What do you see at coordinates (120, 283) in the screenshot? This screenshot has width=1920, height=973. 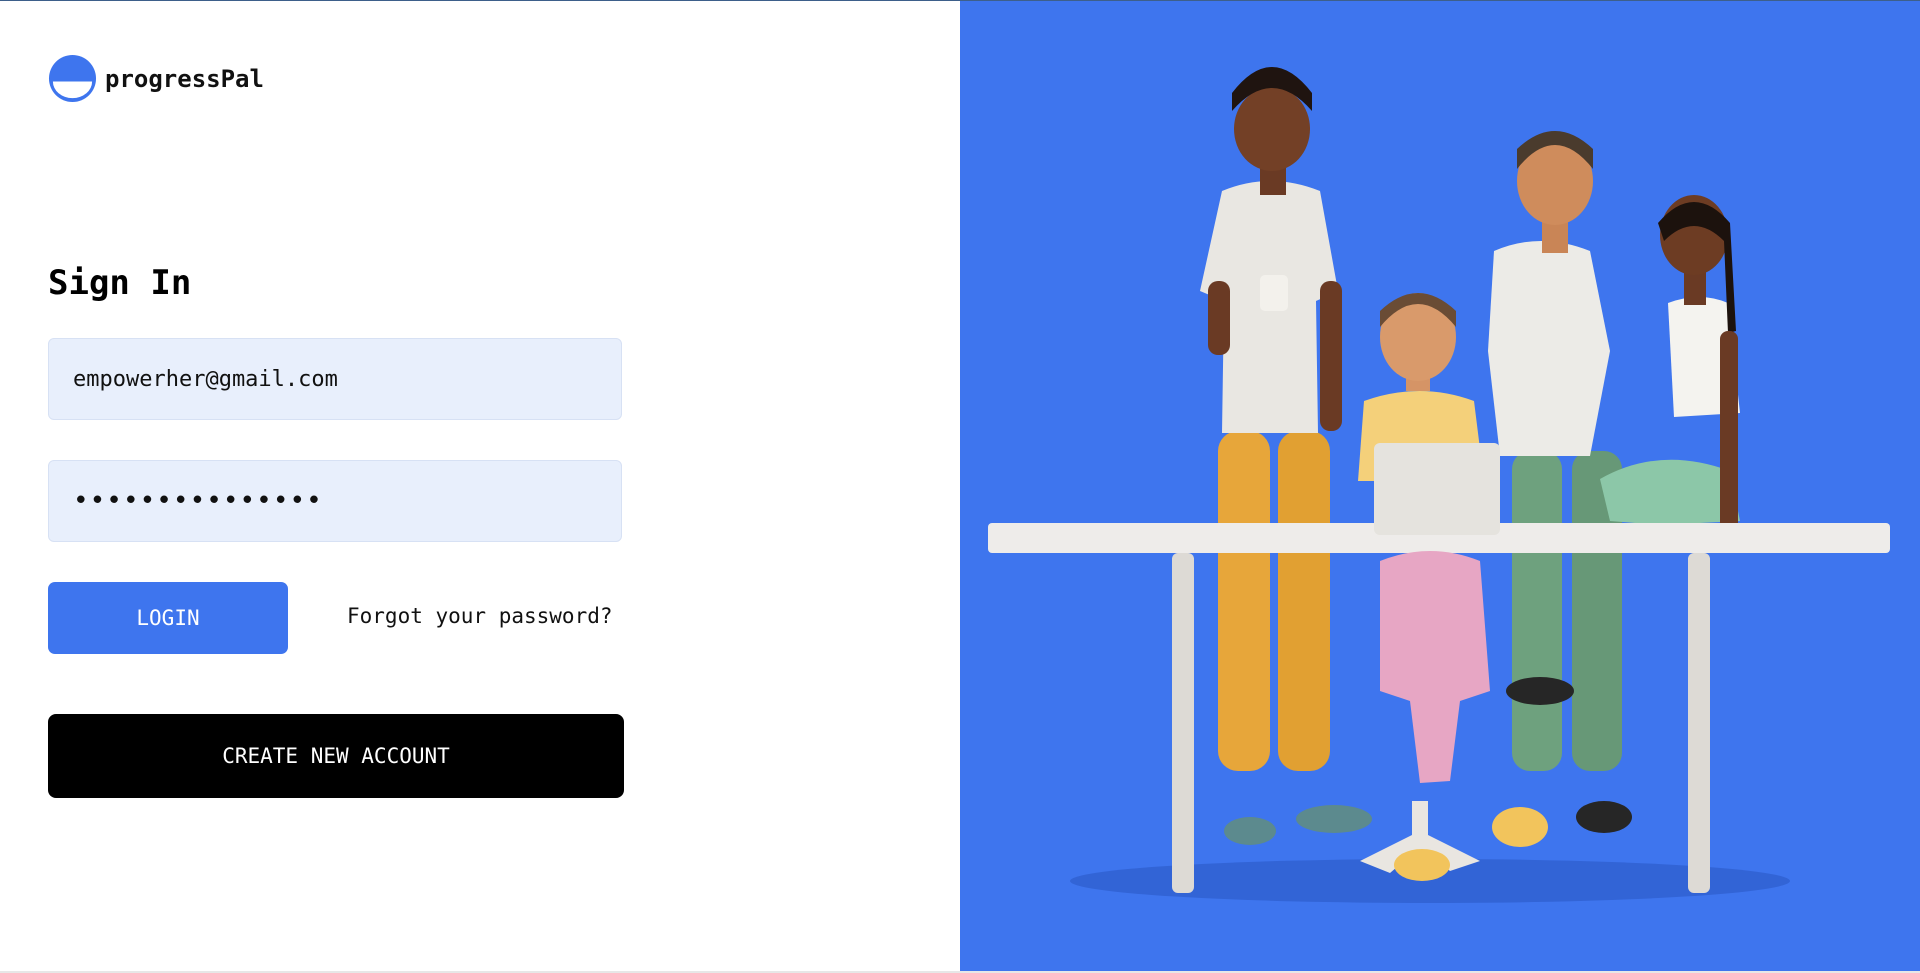 I see `page-title: Sign In` at bounding box center [120, 283].